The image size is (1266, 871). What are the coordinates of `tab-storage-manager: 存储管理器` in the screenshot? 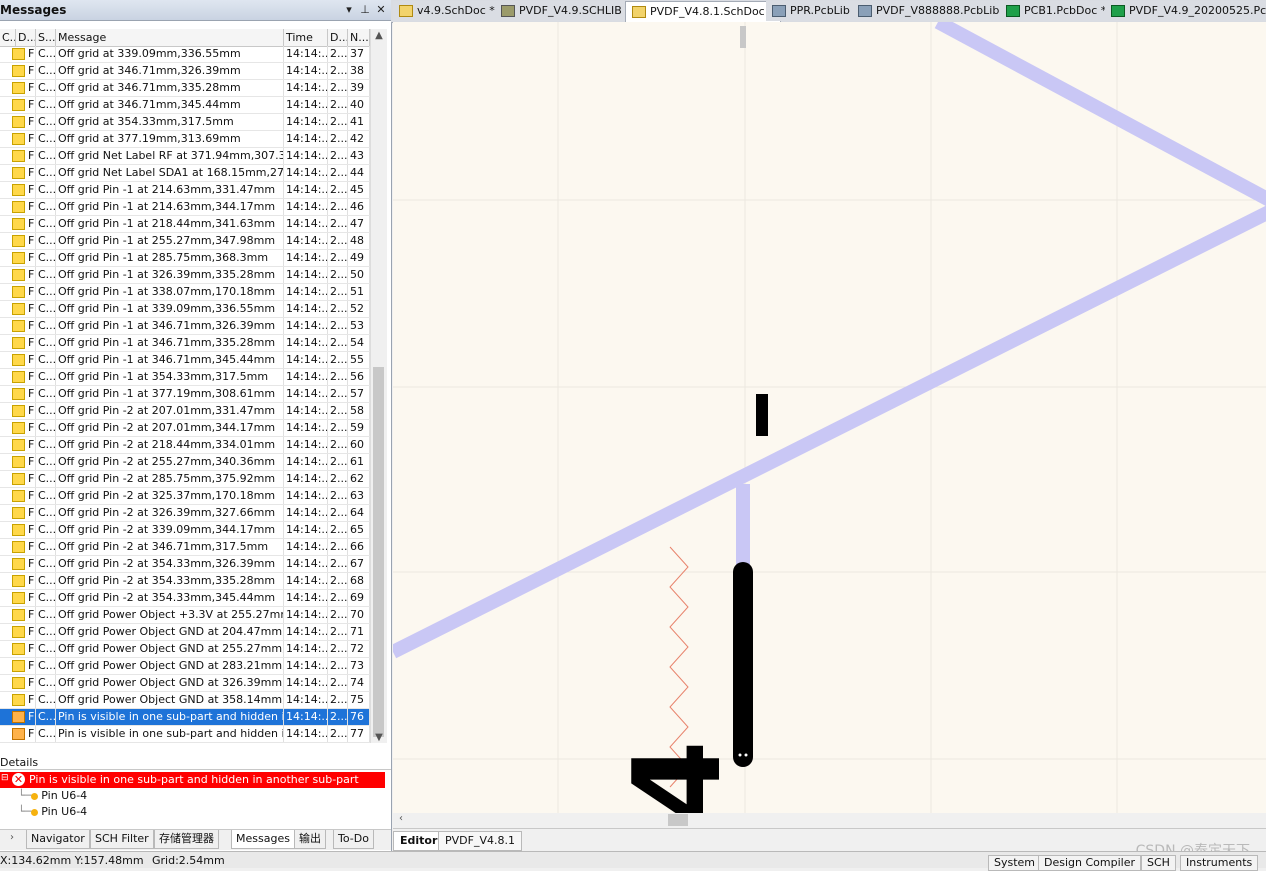 It's located at (186, 839).